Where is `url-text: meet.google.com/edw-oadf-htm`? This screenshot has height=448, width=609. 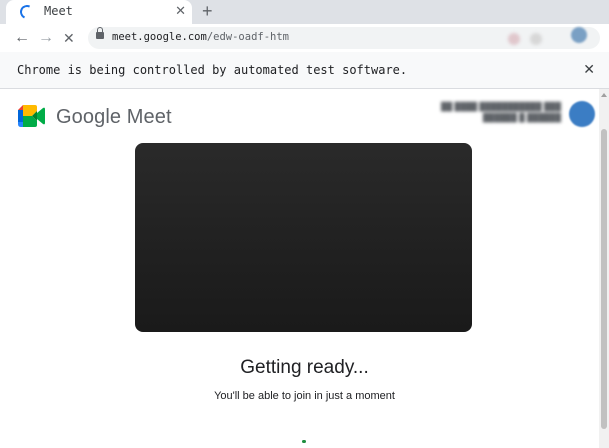
url-text: meet.google.com/edw-oadf-htm is located at coordinates (200, 37).